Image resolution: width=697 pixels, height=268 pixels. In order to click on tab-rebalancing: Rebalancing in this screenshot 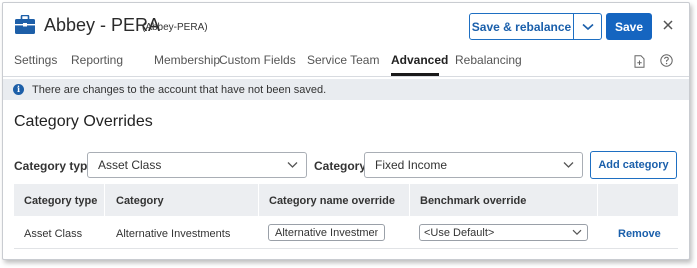, I will do `click(488, 60)`.